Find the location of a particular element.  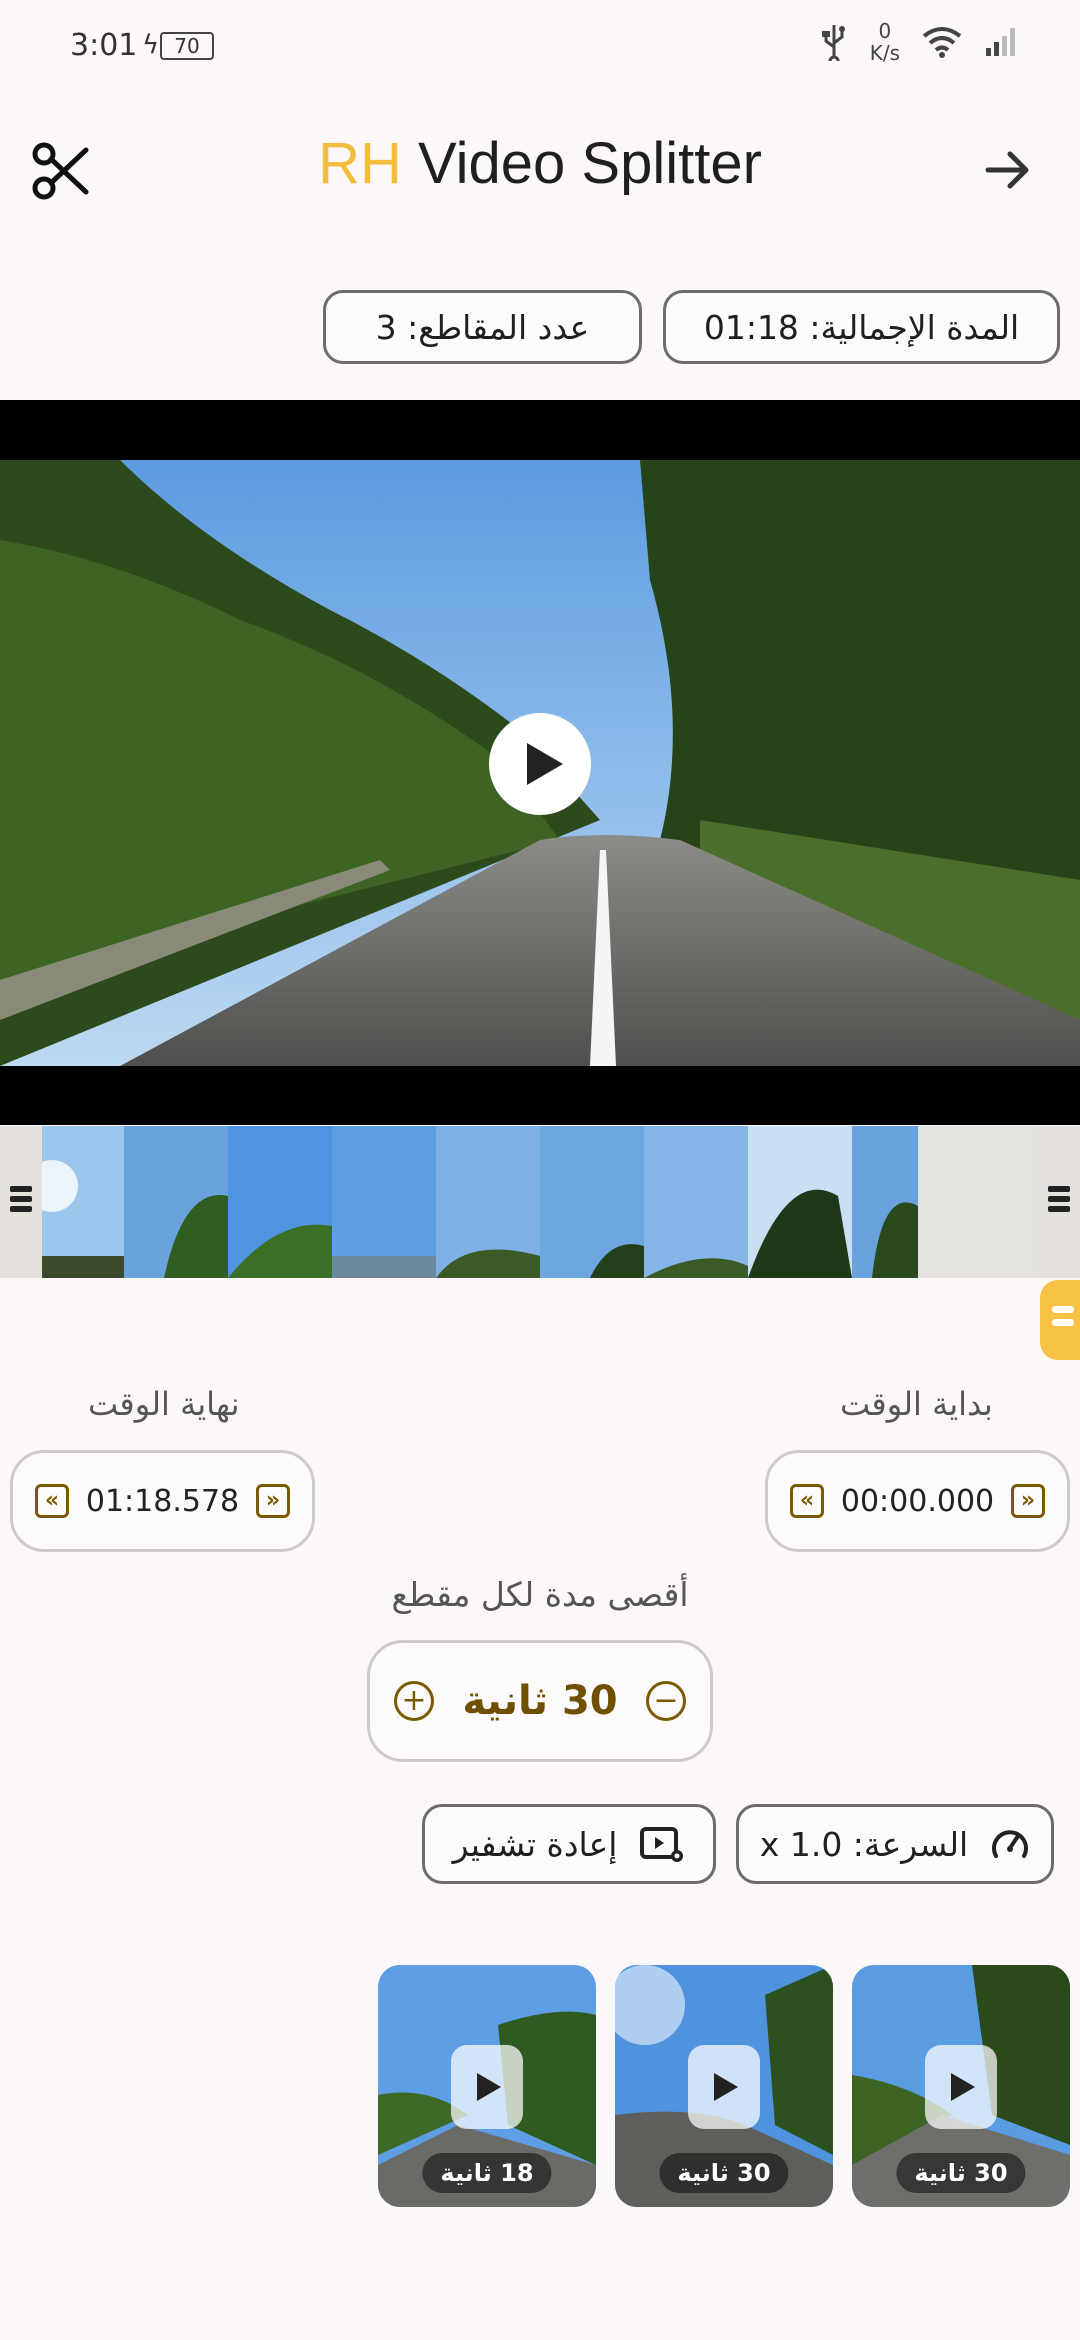

start-time-label: بداية الوقت is located at coordinates (916, 1404).